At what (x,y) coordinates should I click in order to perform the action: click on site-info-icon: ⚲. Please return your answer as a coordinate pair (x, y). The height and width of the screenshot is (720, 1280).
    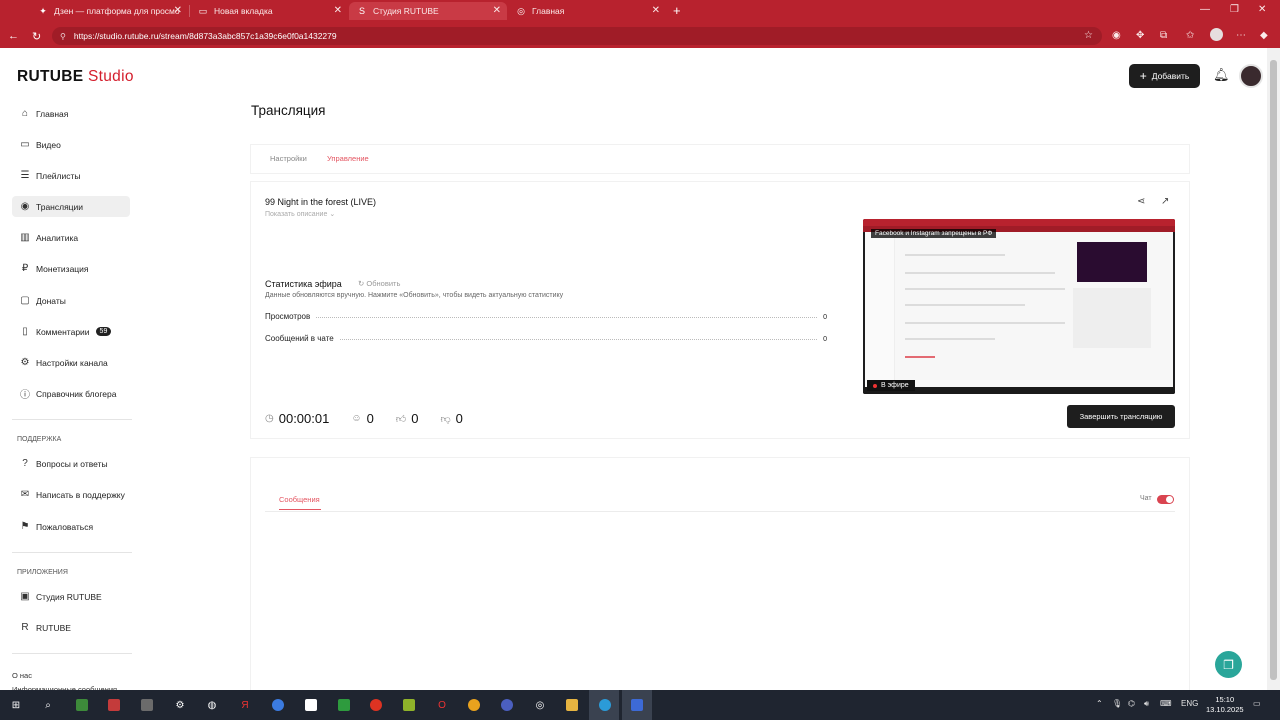
    Looking at the image, I should click on (63, 36).